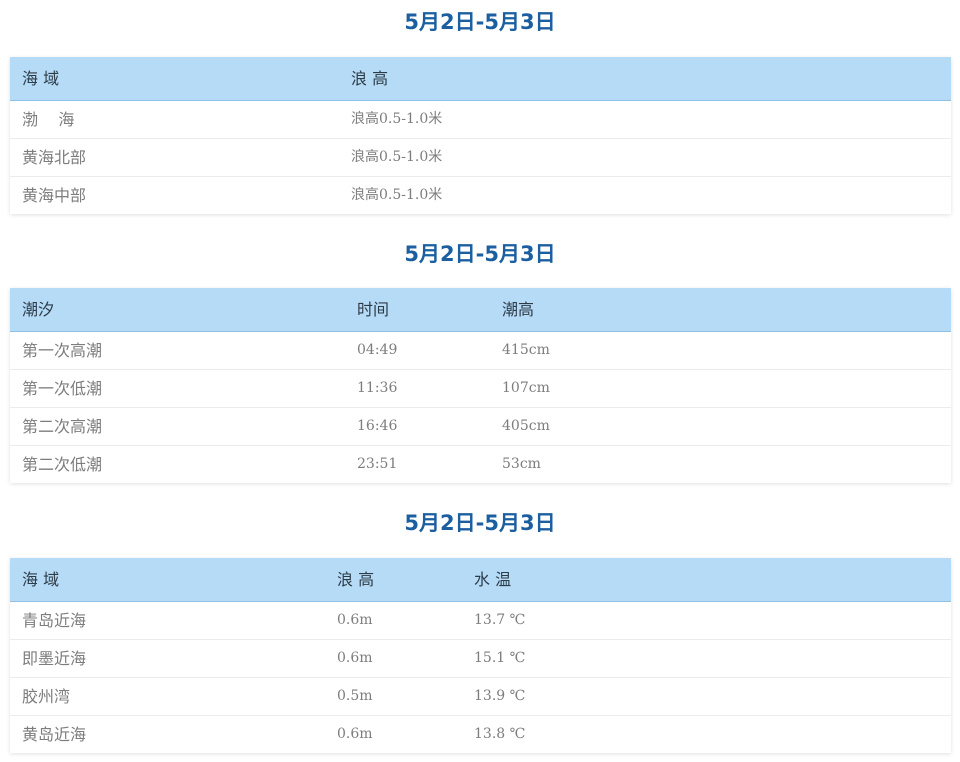  Describe the element at coordinates (480, 120) in the screenshot. I see `table-row: 渤 海 浪高0.5-1.0米` at that location.